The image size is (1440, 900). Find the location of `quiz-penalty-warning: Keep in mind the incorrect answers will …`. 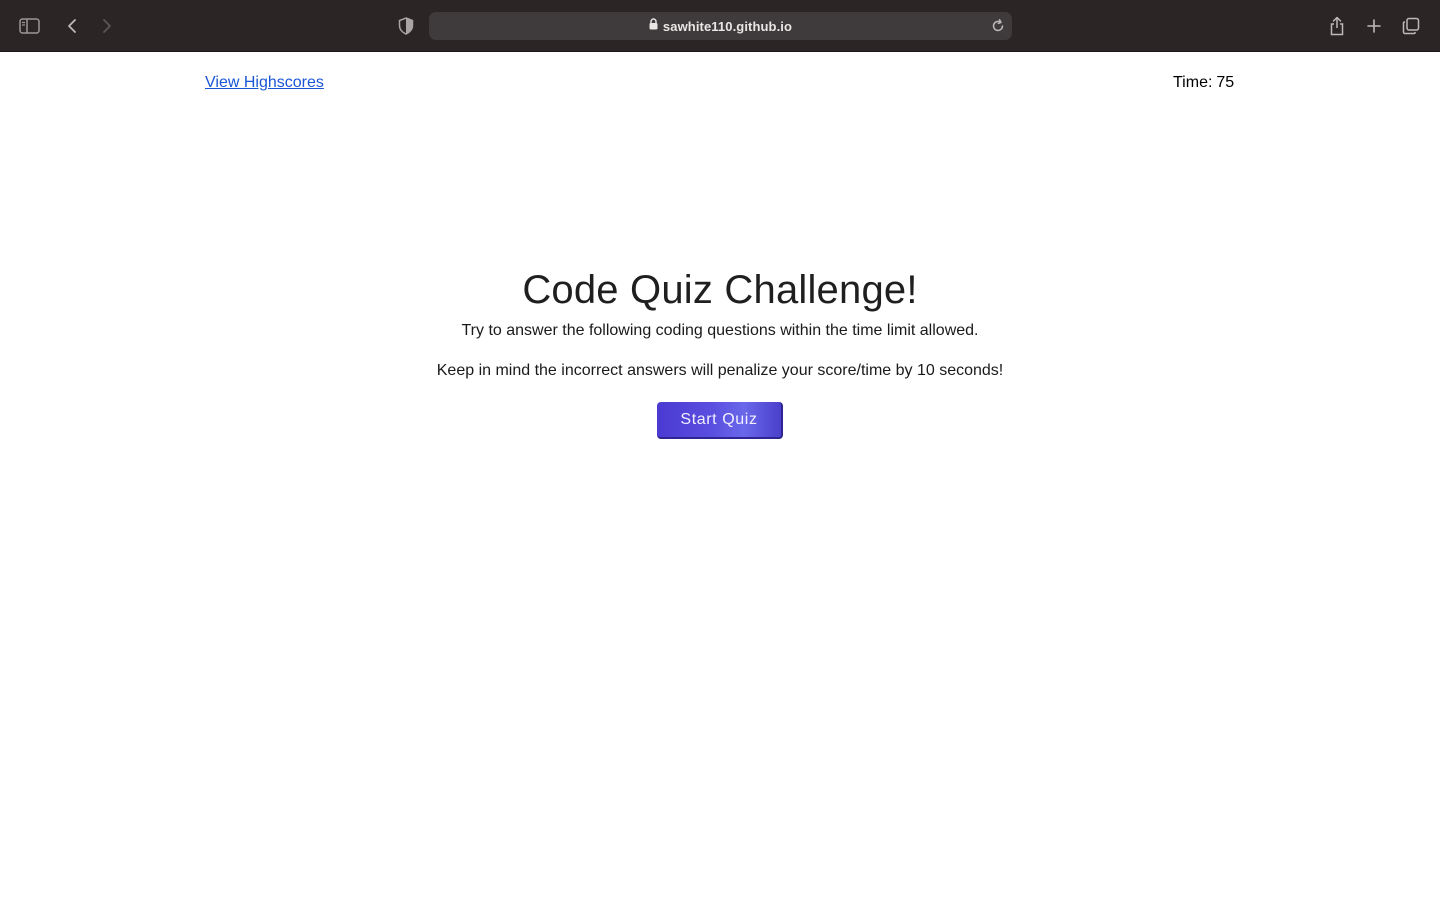

quiz-penalty-warning: Keep in mind the incorrect answers will … is located at coordinates (720, 370).